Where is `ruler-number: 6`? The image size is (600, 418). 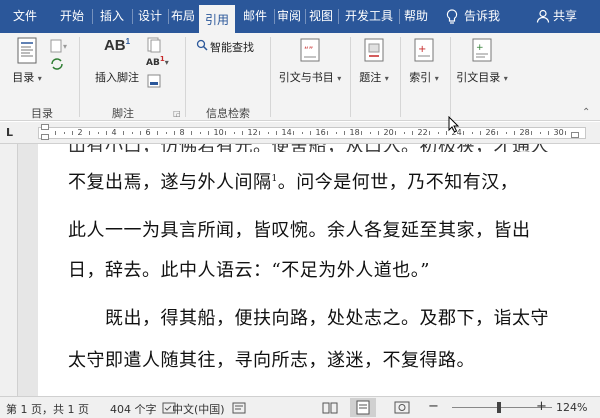
ruler-number: 6 is located at coordinates (148, 132).